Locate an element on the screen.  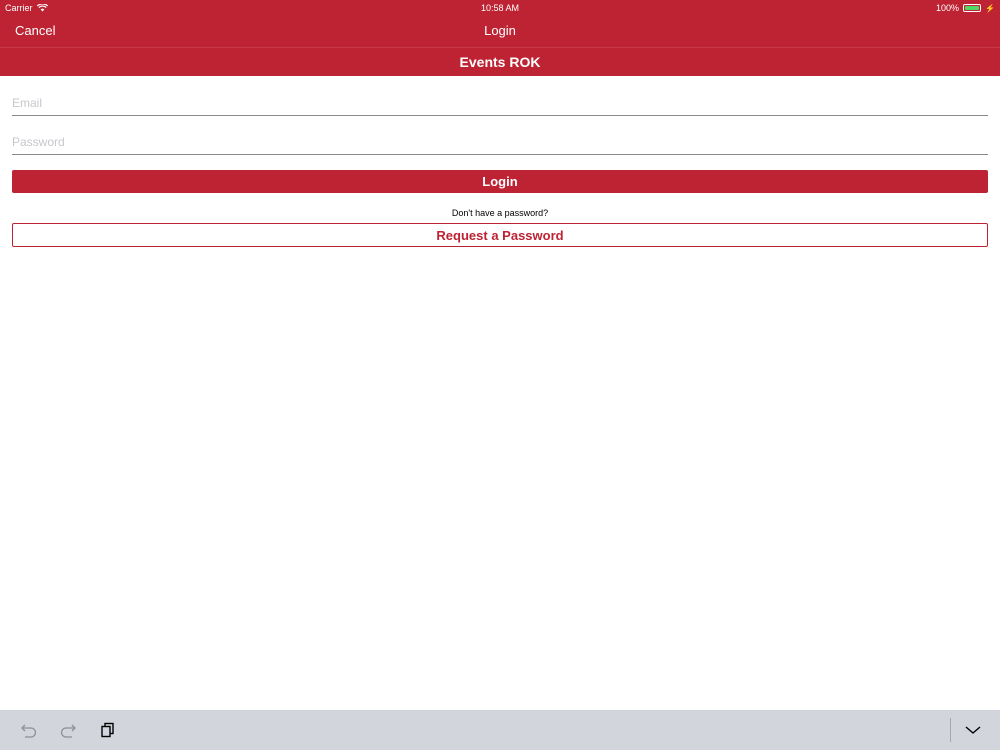
charging-icon: ⚡ is located at coordinates (990, 8).